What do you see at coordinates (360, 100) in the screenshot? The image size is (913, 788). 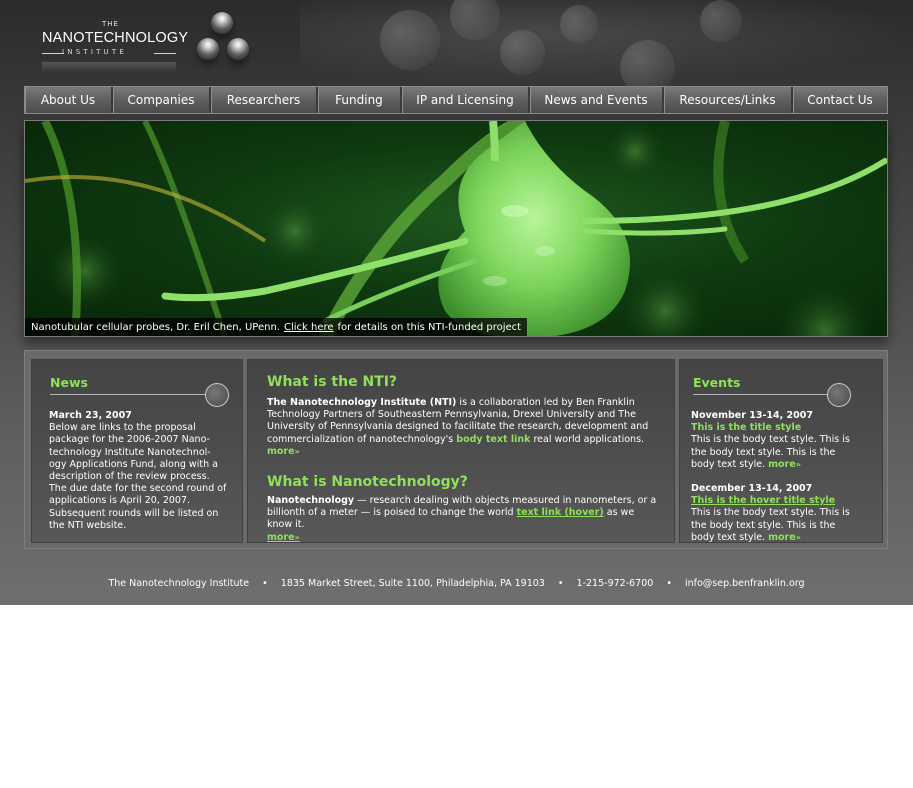 I see `nav-item-funding: Funding` at bounding box center [360, 100].